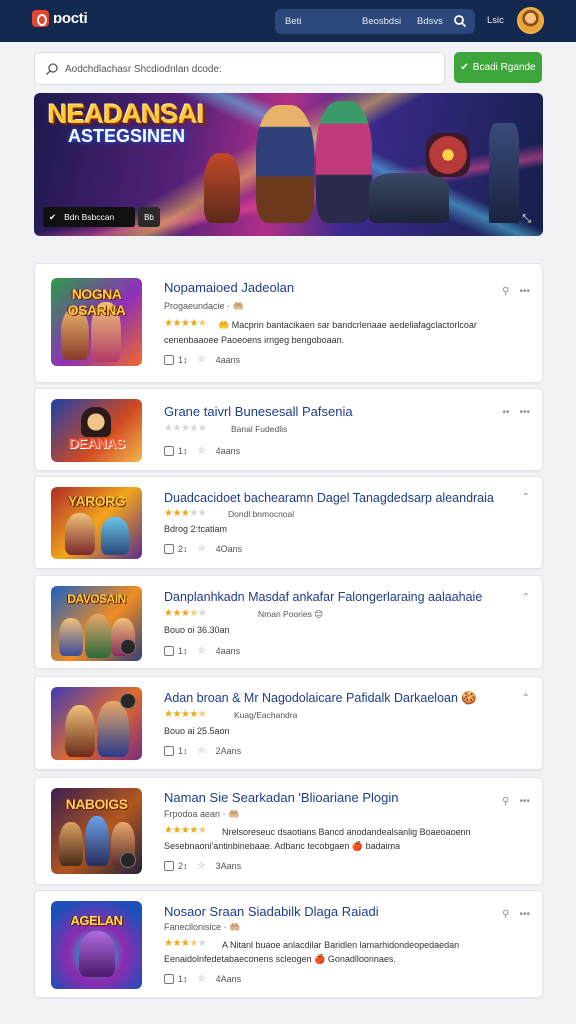 This screenshot has width=576, height=1024. I want to click on expand-icon: ⤡, so click(526, 219).